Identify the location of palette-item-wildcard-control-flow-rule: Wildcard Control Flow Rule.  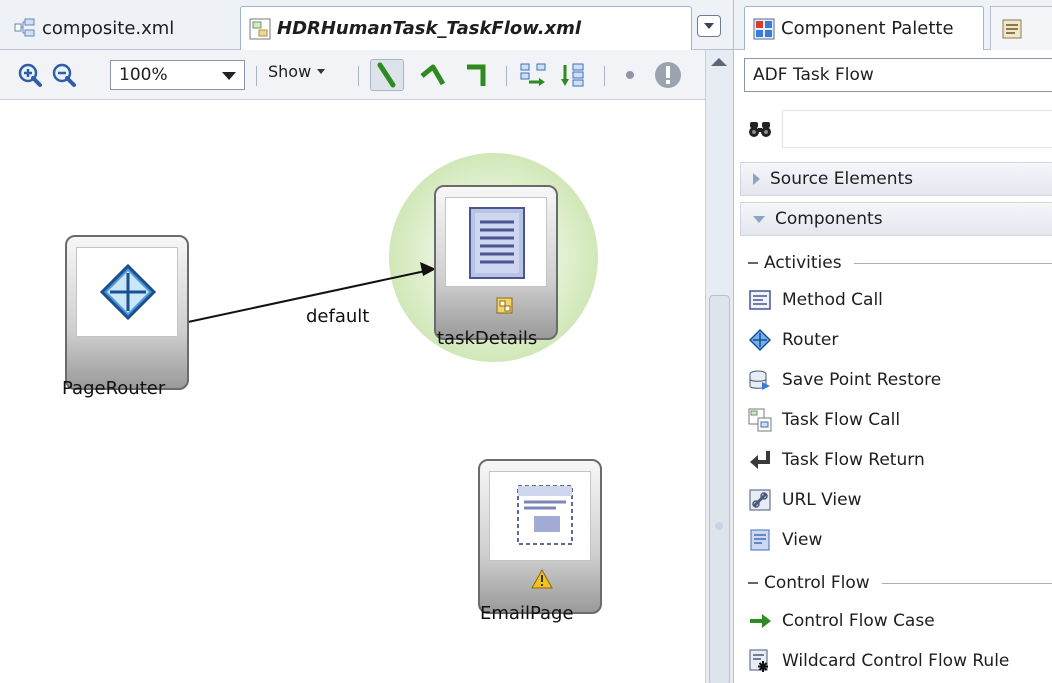
(900, 661).